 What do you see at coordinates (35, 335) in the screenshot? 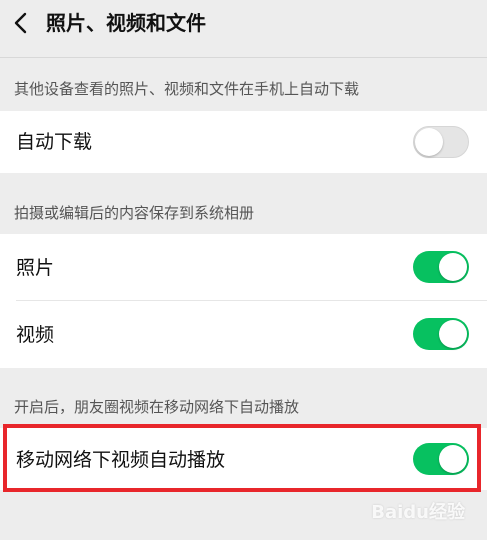
I see `setting-label-videos: 视频` at bounding box center [35, 335].